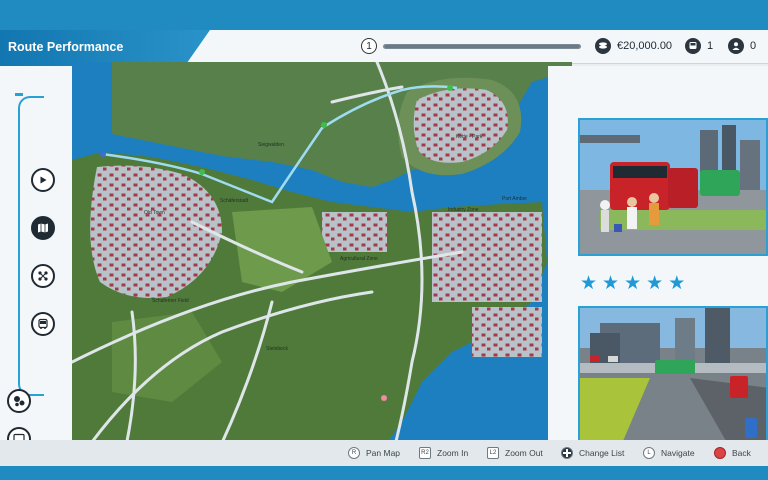  What do you see at coordinates (602, 453) in the screenshot?
I see `control-label: Change List` at bounding box center [602, 453].